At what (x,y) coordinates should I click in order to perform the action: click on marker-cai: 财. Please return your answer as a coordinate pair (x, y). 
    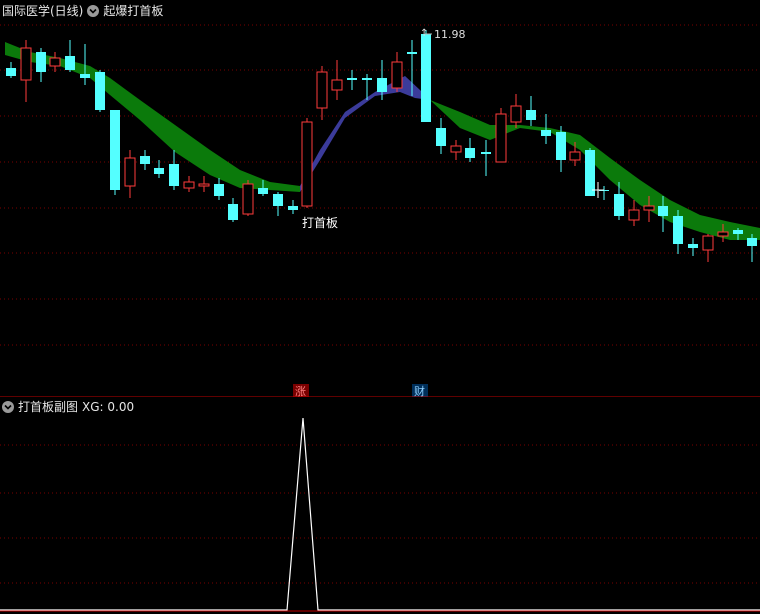
    Looking at the image, I should click on (419, 390).